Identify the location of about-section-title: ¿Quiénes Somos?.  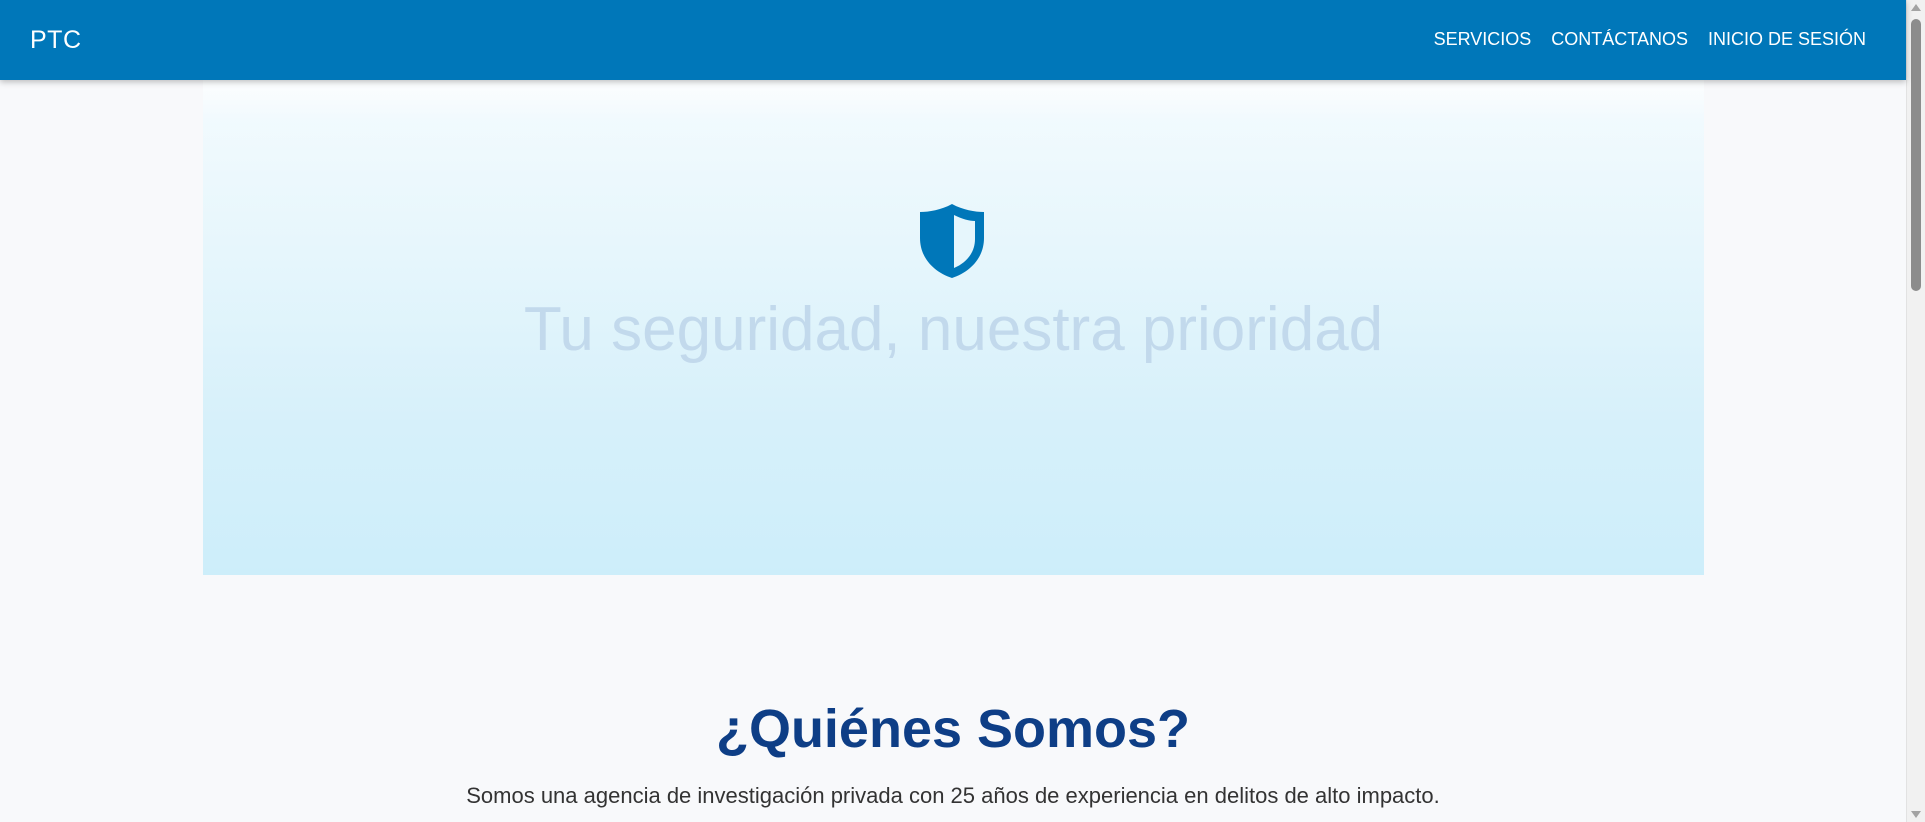
(953, 729).